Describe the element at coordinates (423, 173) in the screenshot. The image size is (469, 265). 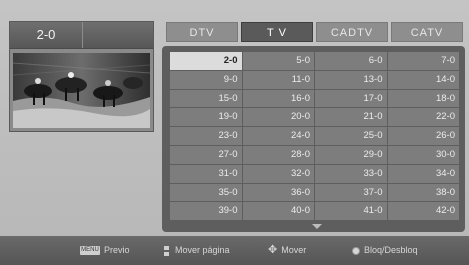
I see `channel-cell: 34-0` at that location.